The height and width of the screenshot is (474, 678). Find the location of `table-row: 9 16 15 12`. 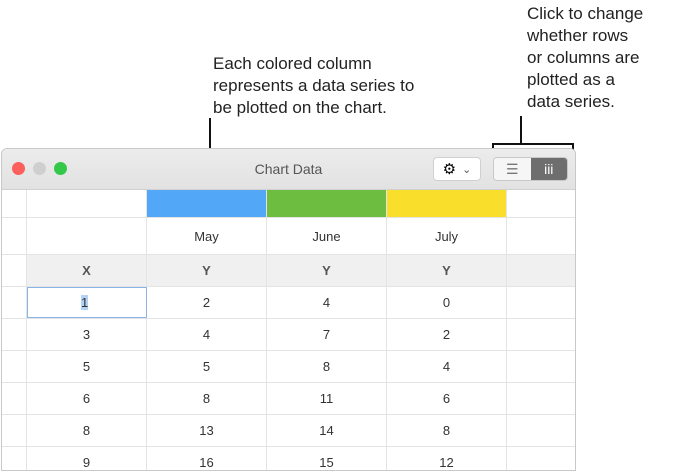

table-row: 9 16 15 12 is located at coordinates (288, 458).